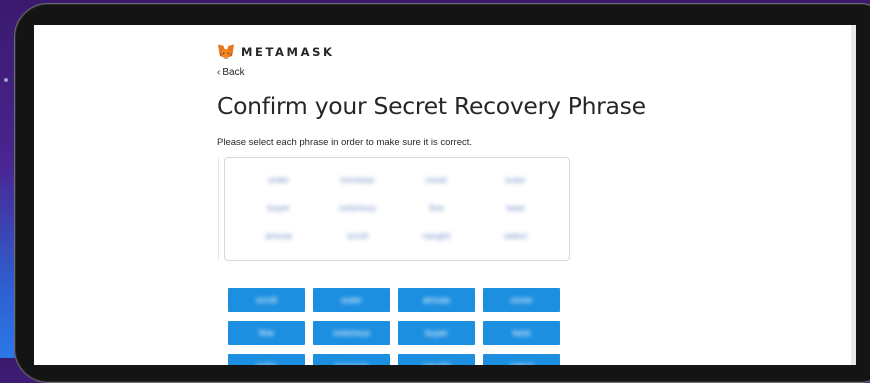  Describe the element at coordinates (436, 236) in the screenshot. I see `selected-word: naught` at that location.